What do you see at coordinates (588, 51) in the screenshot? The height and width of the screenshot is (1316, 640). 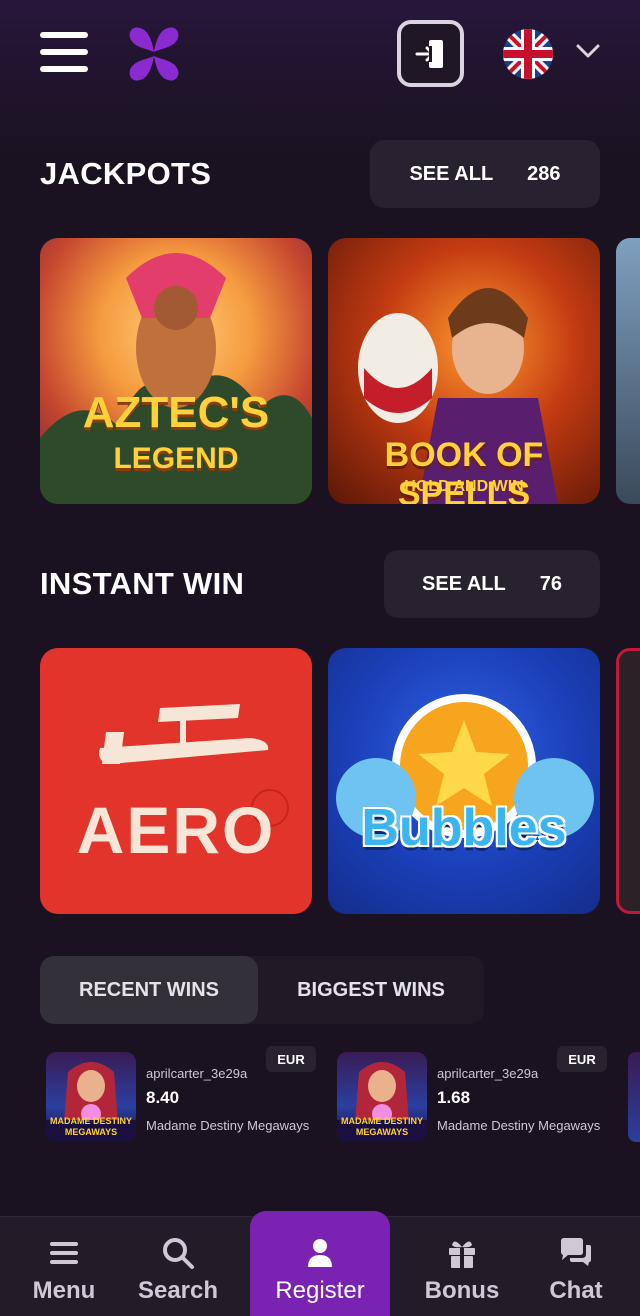 I see `chevron-down-icon` at bounding box center [588, 51].